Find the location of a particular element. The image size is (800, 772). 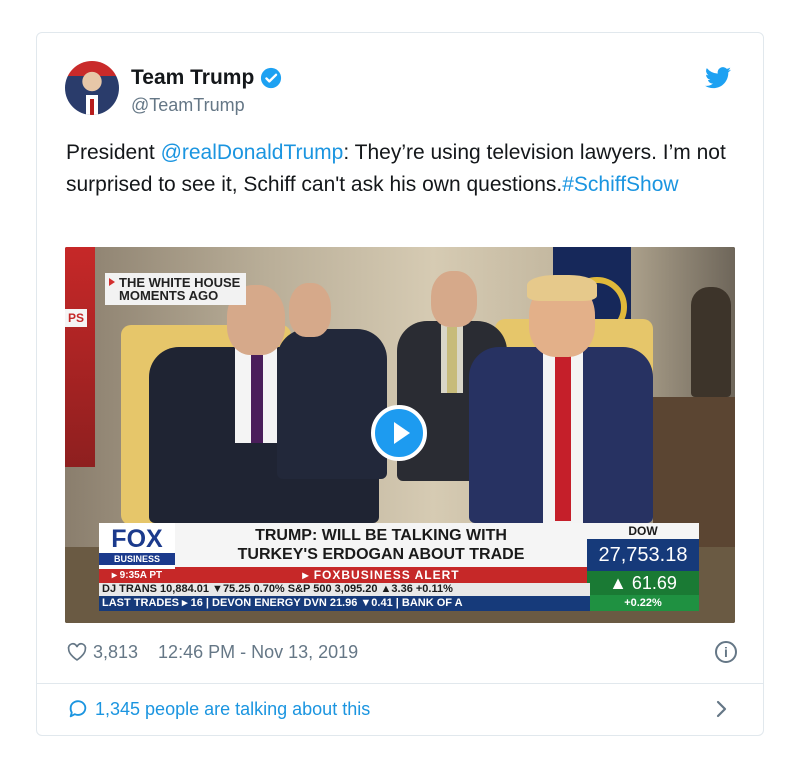

dow-change: ▲ 61.69 is located at coordinates (643, 583).